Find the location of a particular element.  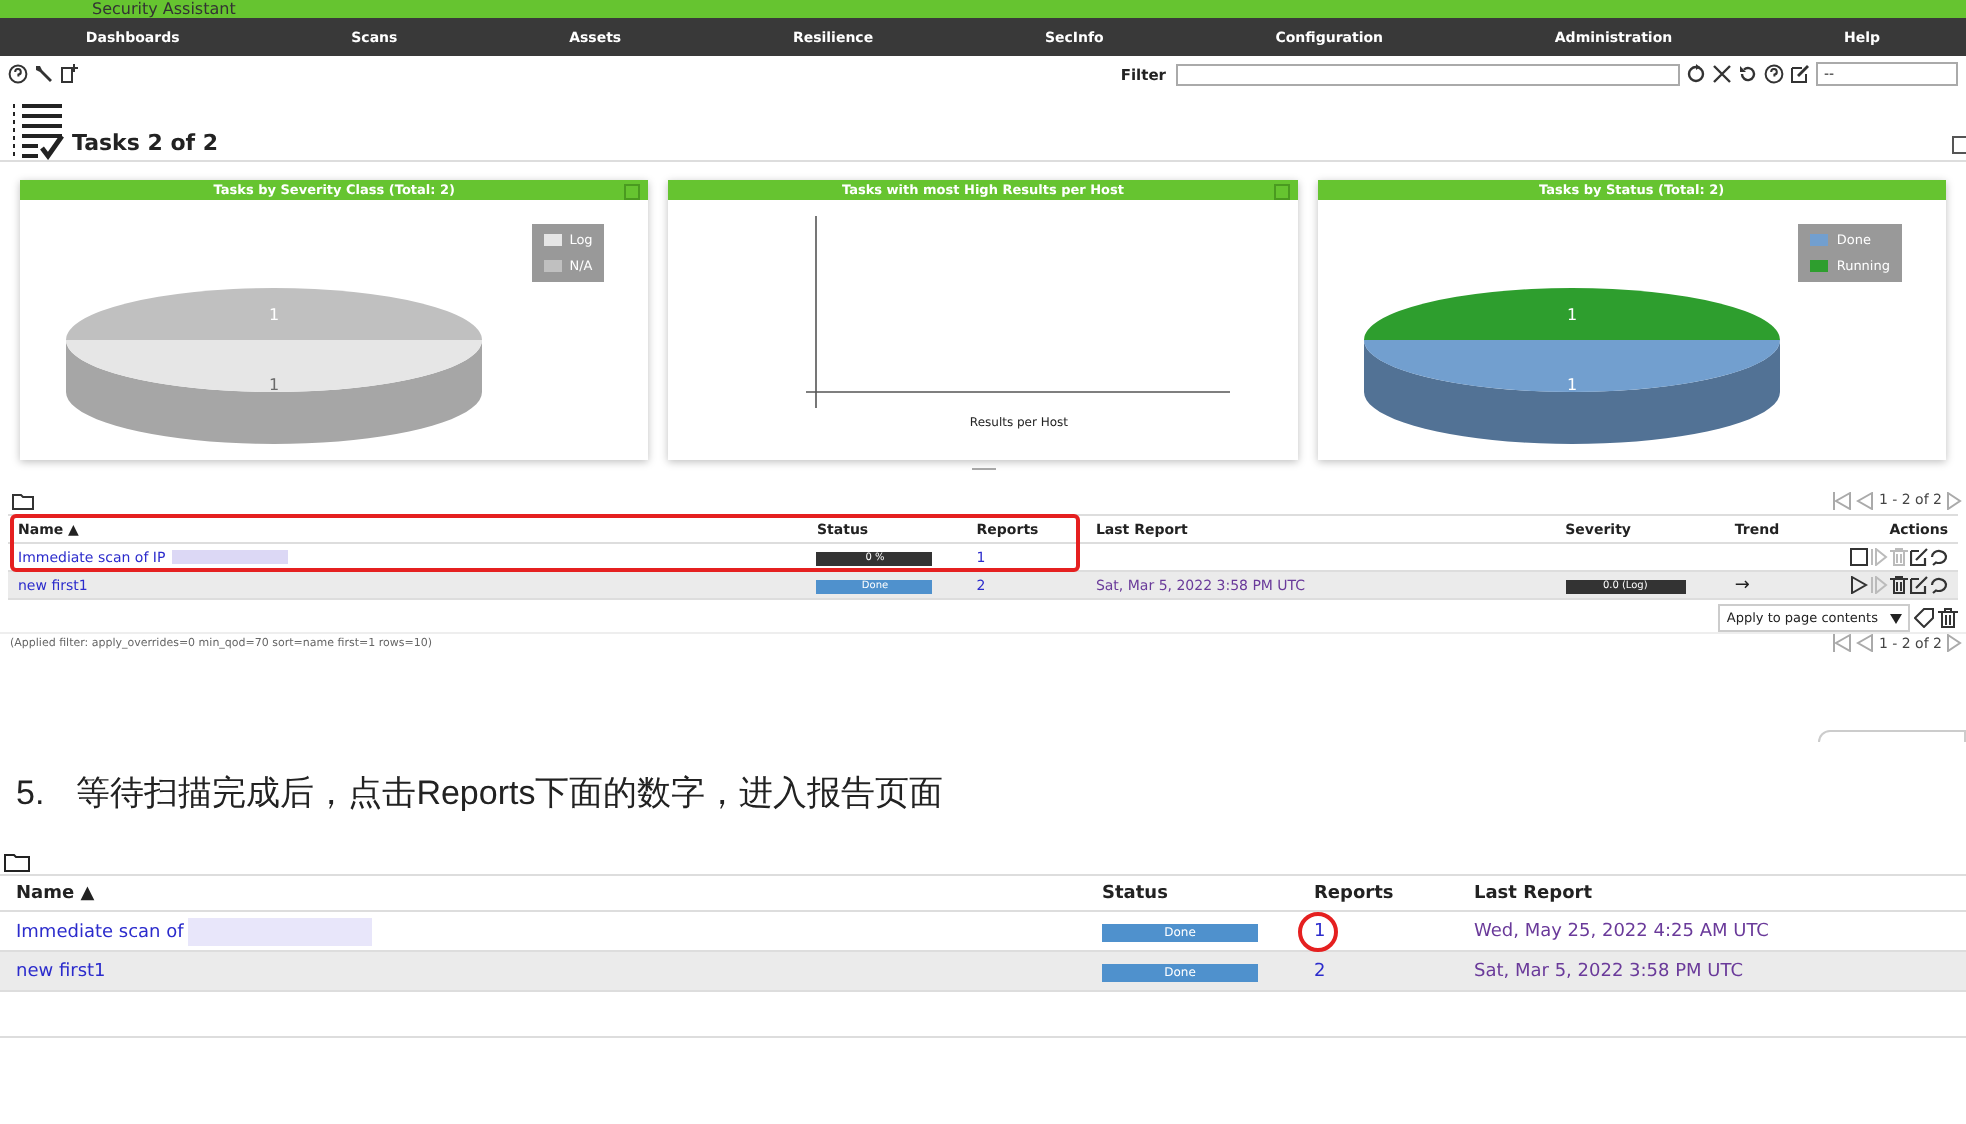

blurred-text is located at coordinates (229, 557).